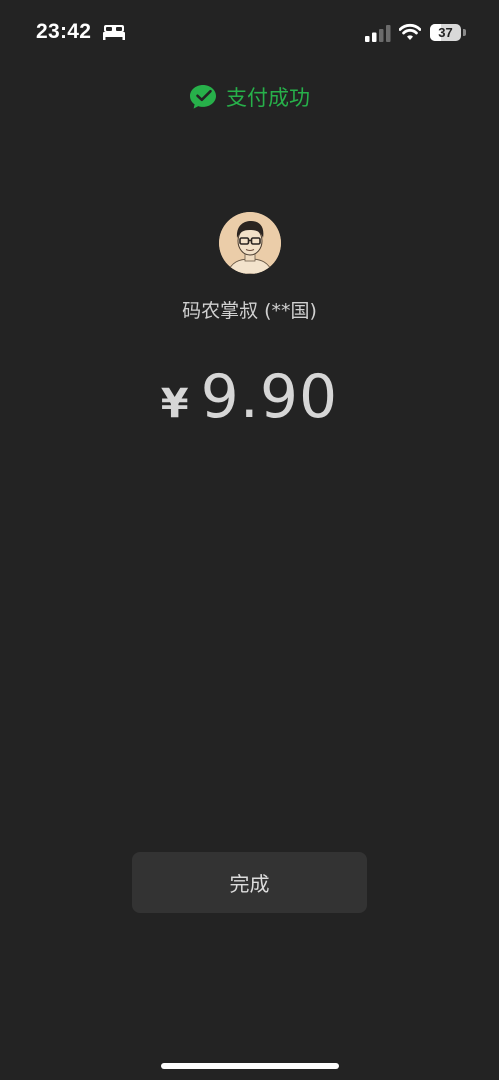  I want to click on bed-icon, so click(114, 32).